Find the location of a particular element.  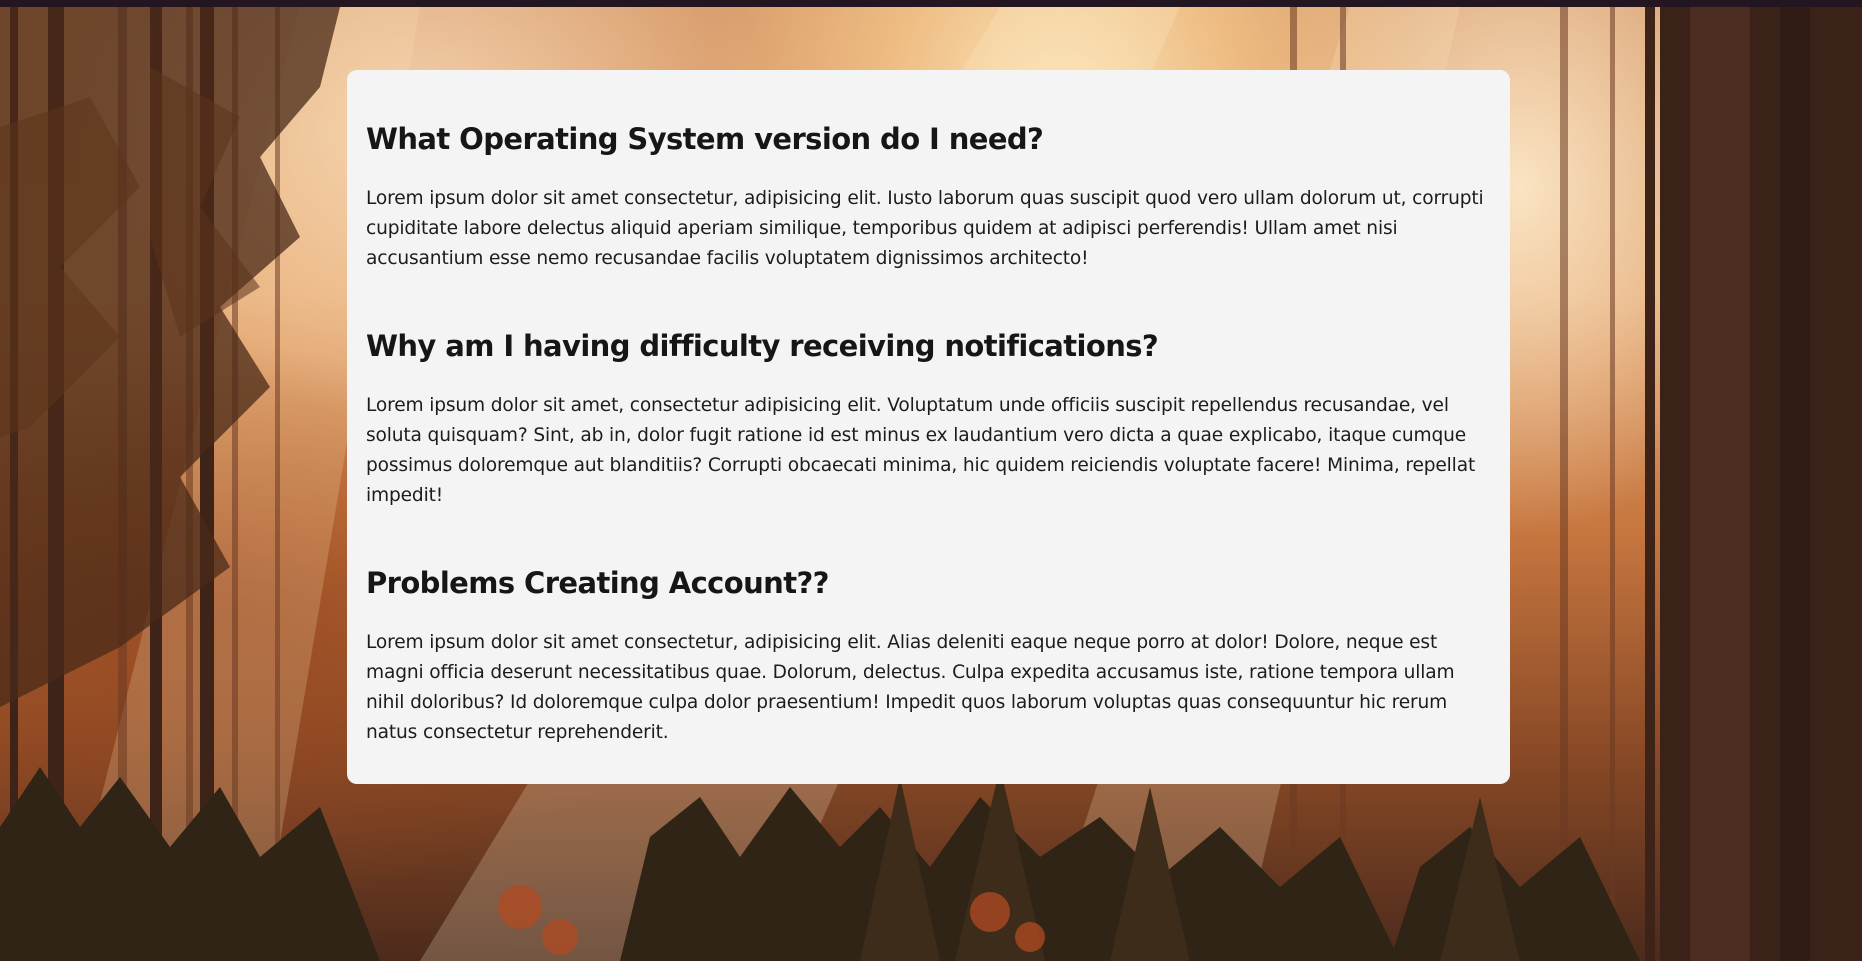

faq-question: Problems Creating Account?? is located at coordinates (598, 583).